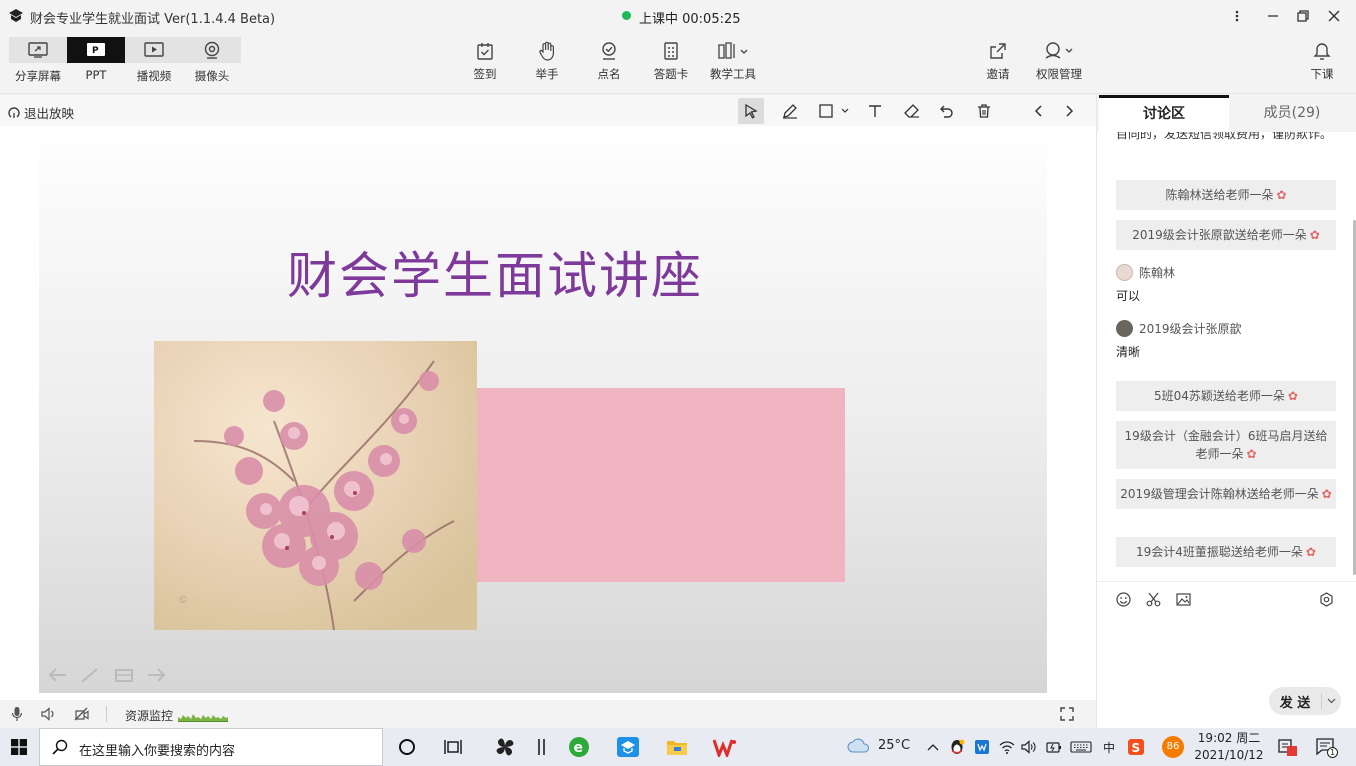  I want to click on chevron-left-icon, so click(1038, 111).